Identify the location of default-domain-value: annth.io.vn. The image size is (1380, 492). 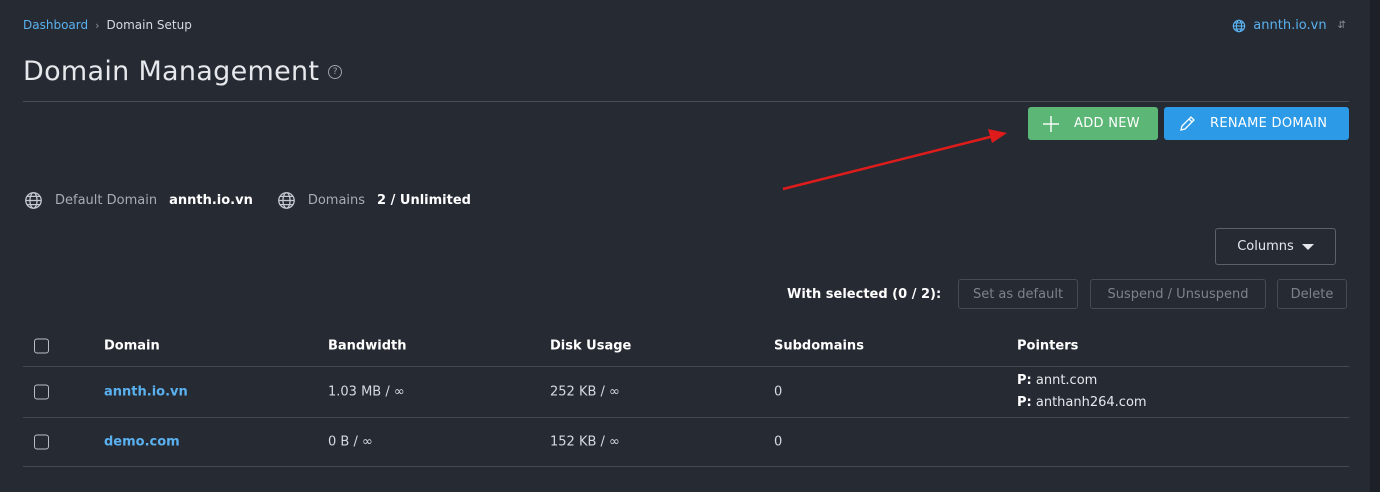
(211, 200).